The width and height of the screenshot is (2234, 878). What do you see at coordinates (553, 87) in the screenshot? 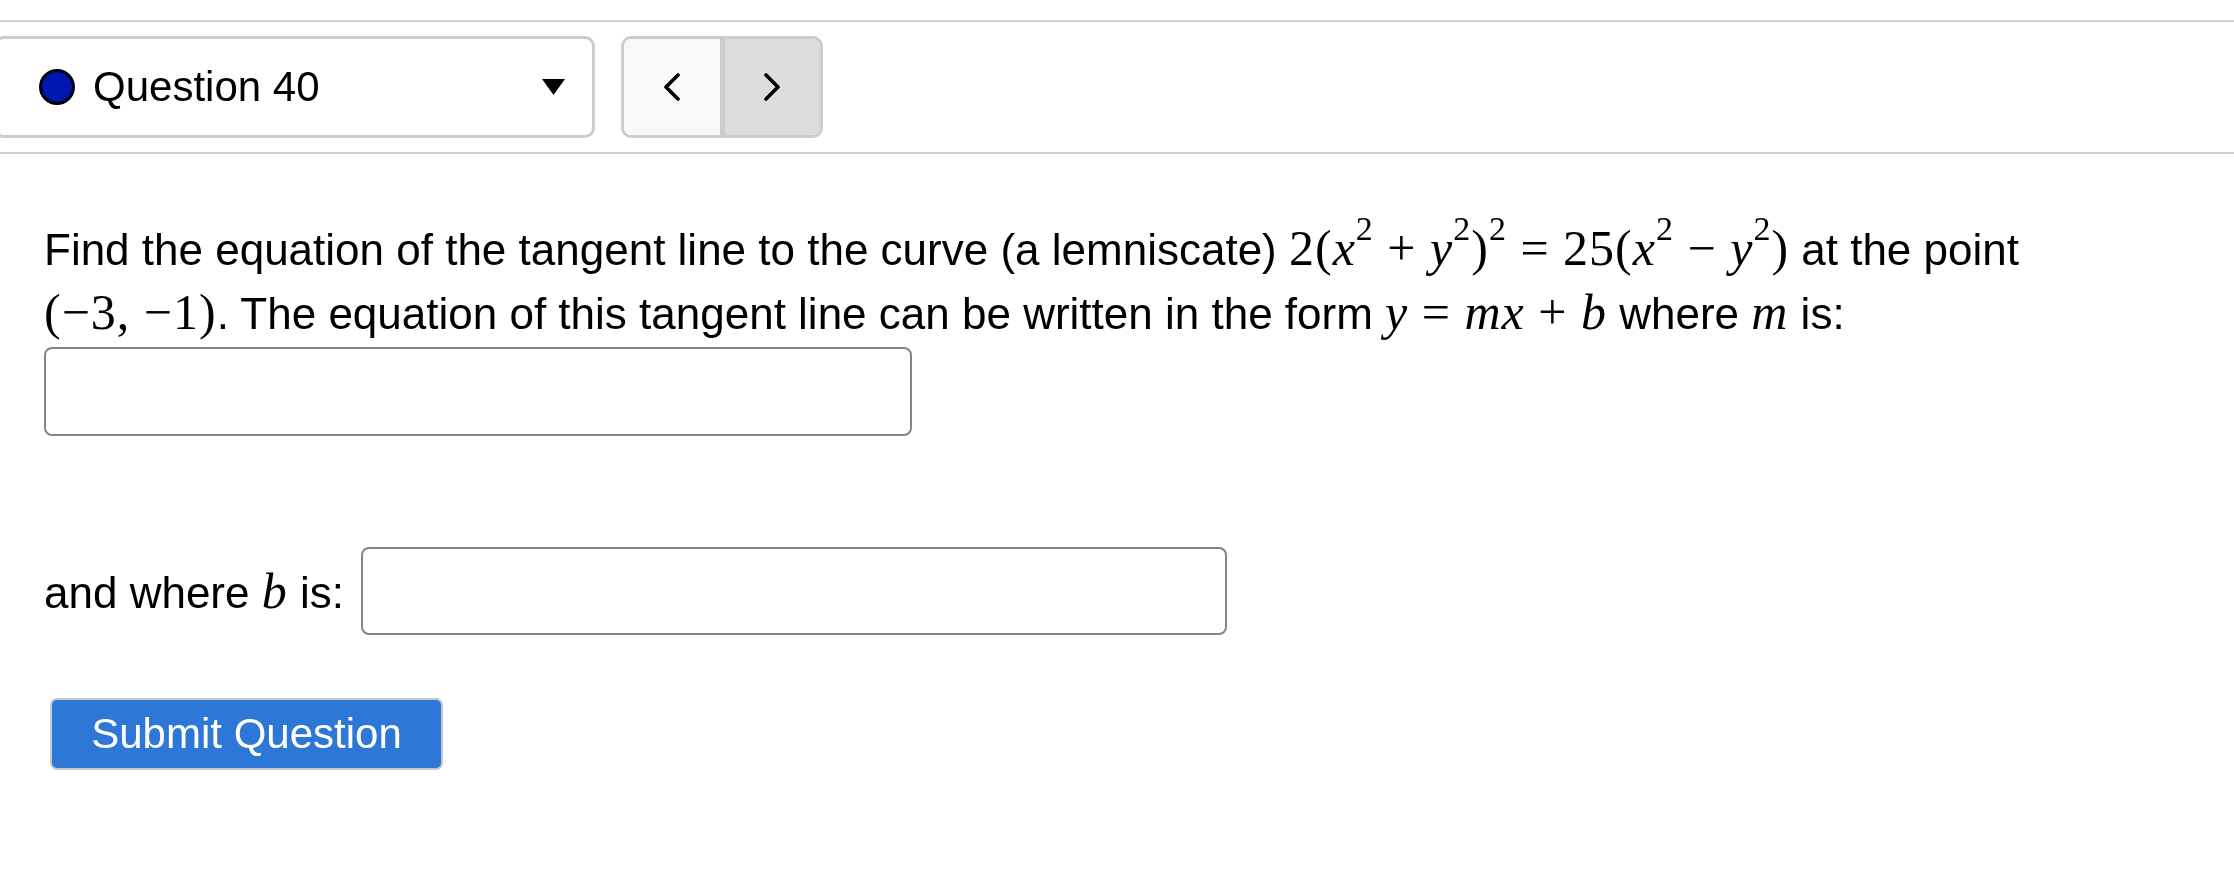
I see `caret-down-icon` at bounding box center [553, 87].